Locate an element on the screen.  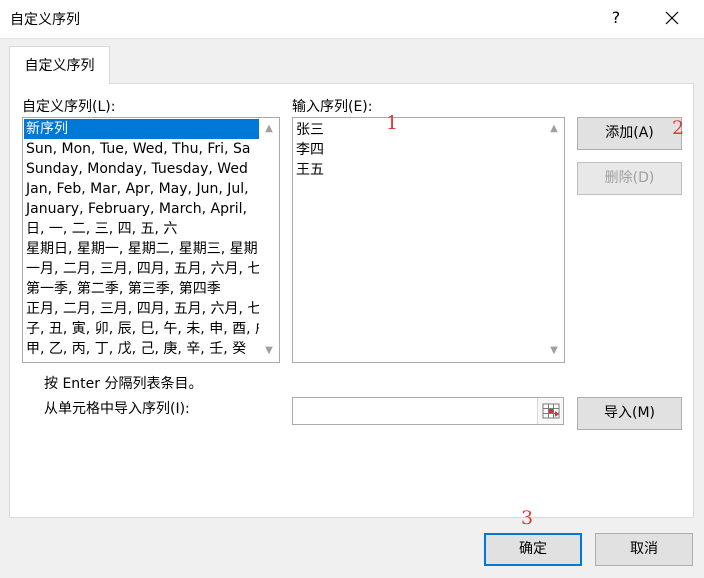
list-scrollbar: ▲ ▼ is located at coordinates (269, 240).